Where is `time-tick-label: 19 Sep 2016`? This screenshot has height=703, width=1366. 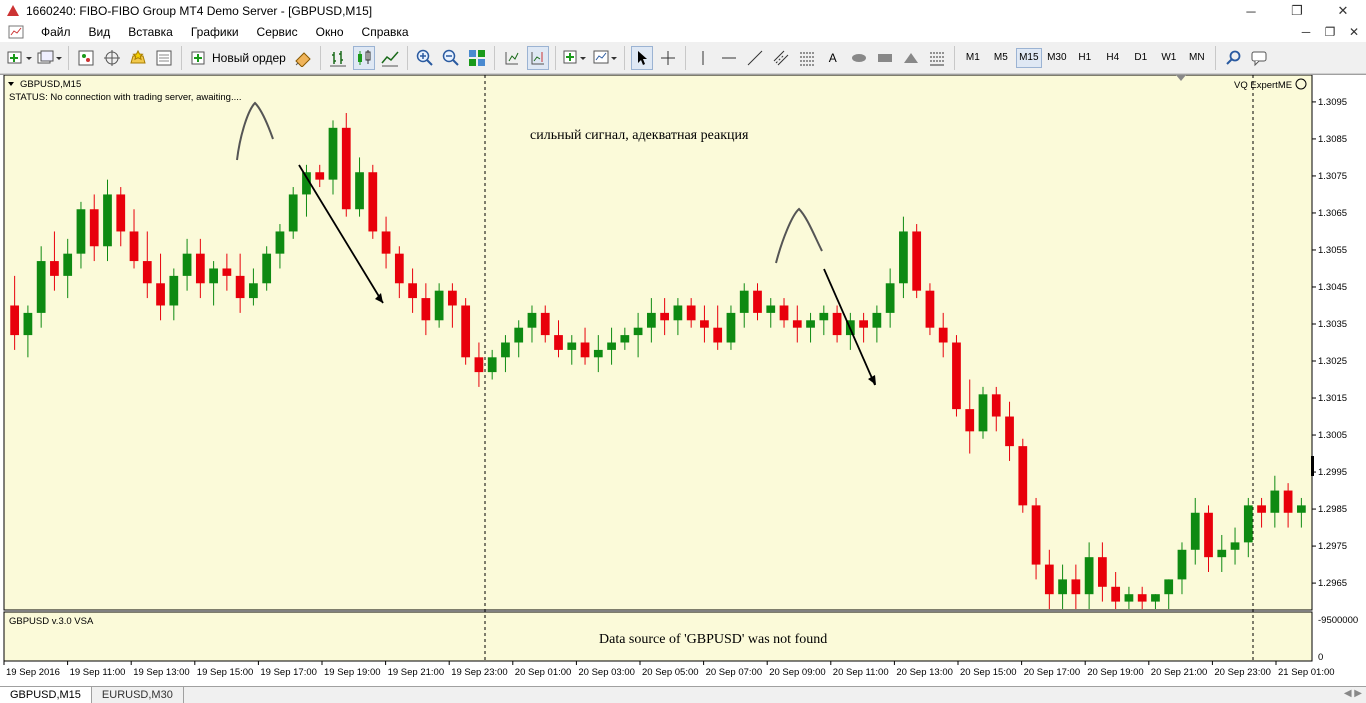 time-tick-label: 19 Sep 2016 is located at coordinates (33, 672).